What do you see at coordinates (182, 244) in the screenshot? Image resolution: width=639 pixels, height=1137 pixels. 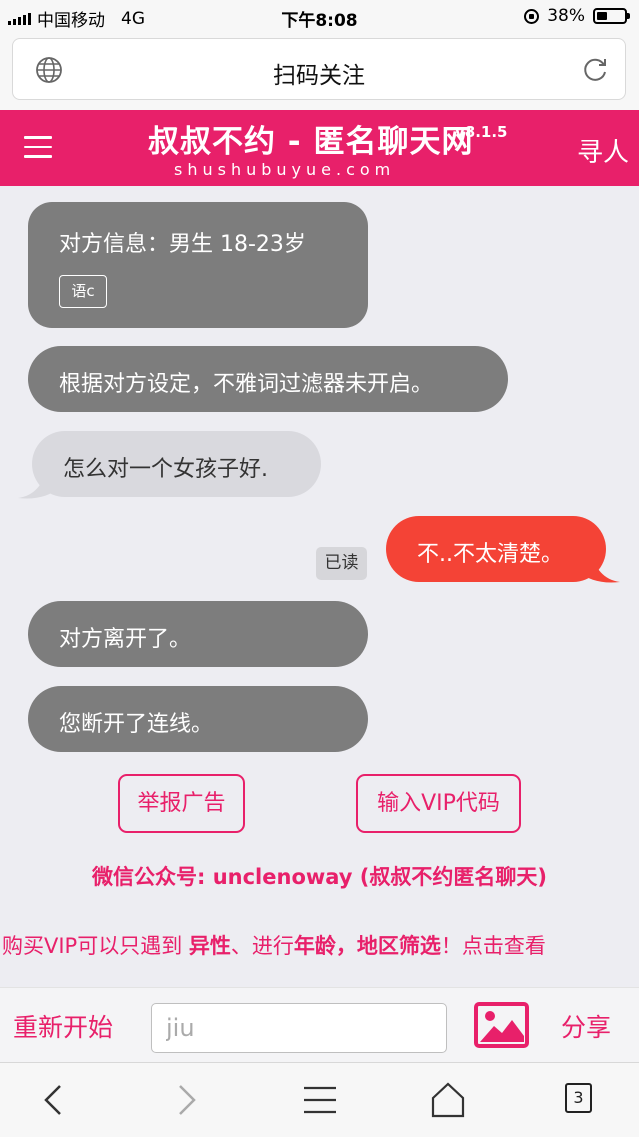 I see `partner-info-text: 对方信息：男生 18-23岁` at bounding box center [182, 244].